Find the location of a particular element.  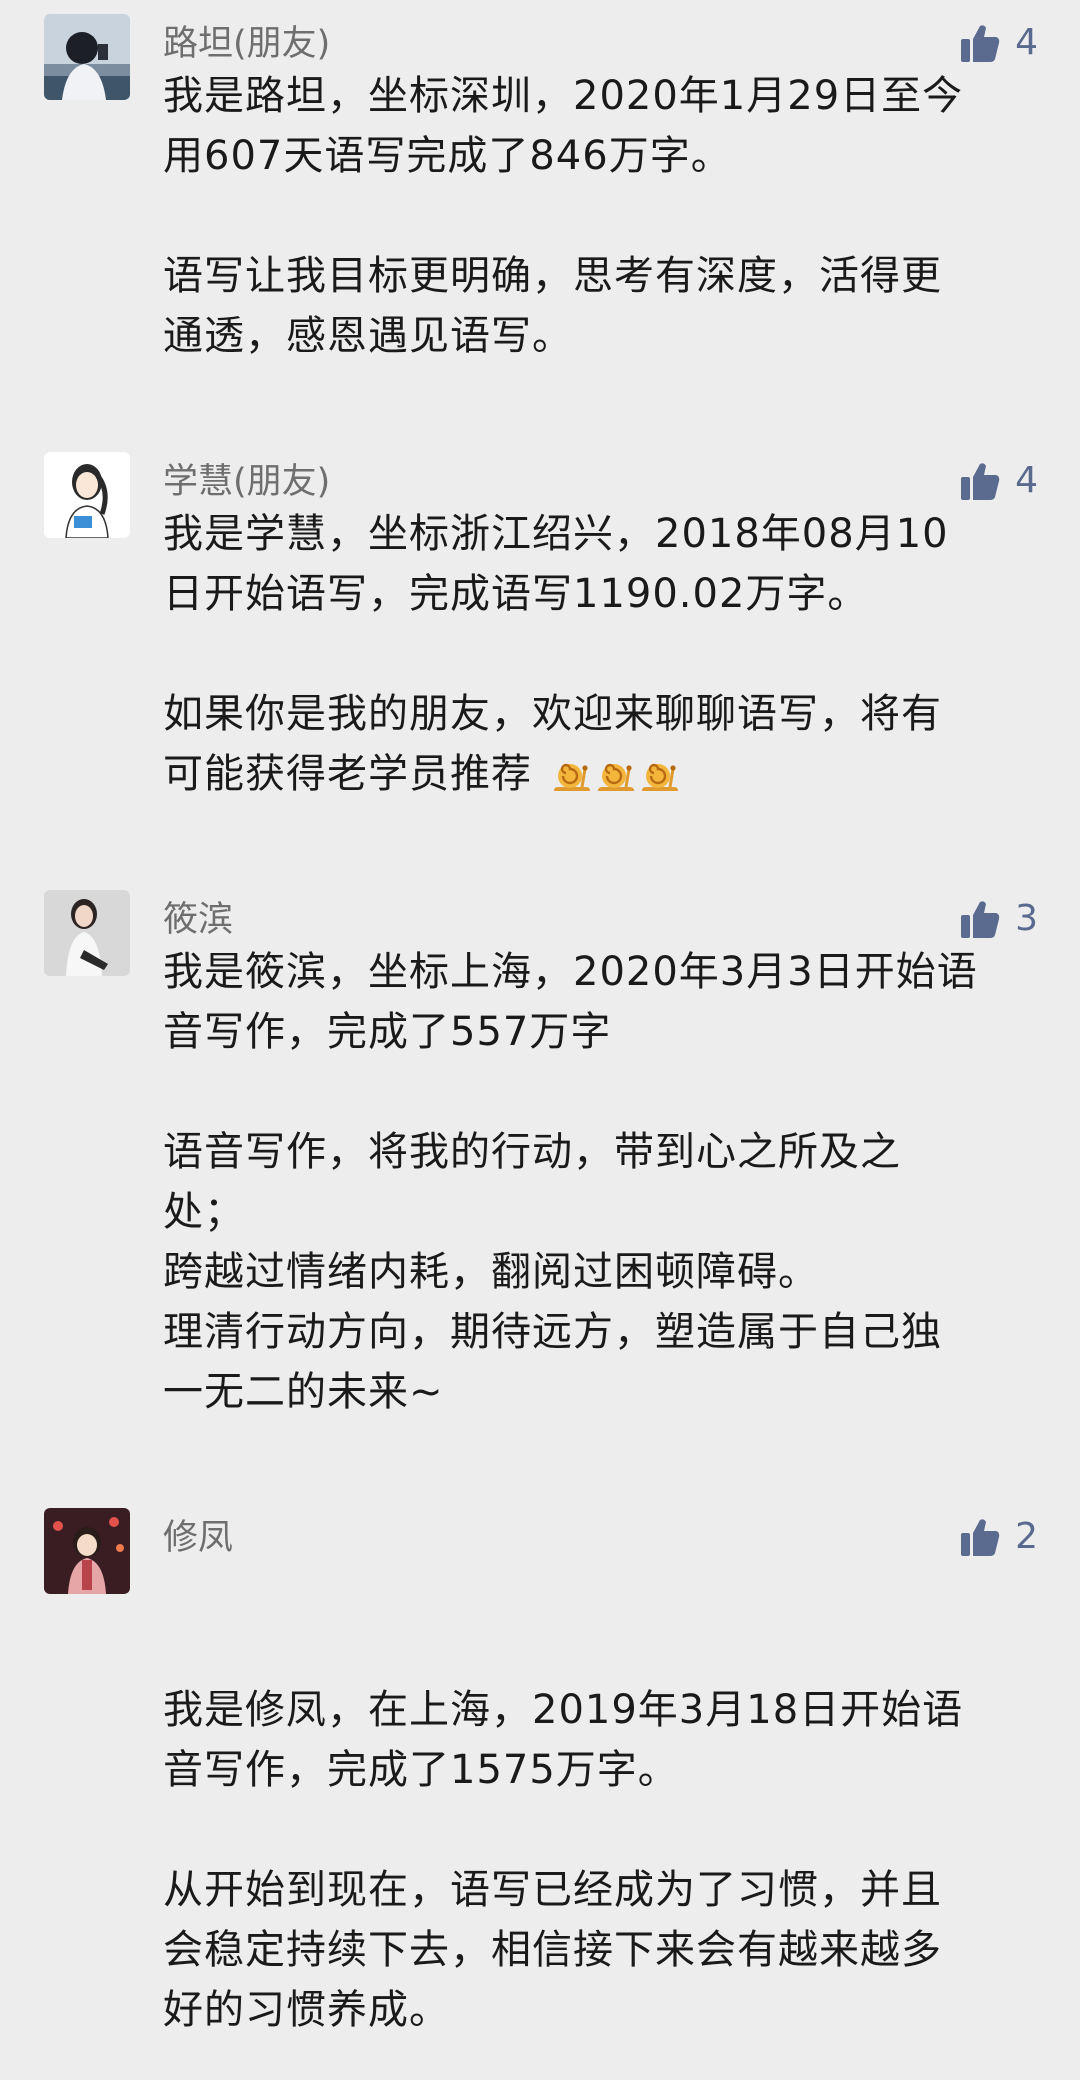

comment-line: 语写让我目标更明确，思考有深度，活得更 is located at coordinates (552, 276).